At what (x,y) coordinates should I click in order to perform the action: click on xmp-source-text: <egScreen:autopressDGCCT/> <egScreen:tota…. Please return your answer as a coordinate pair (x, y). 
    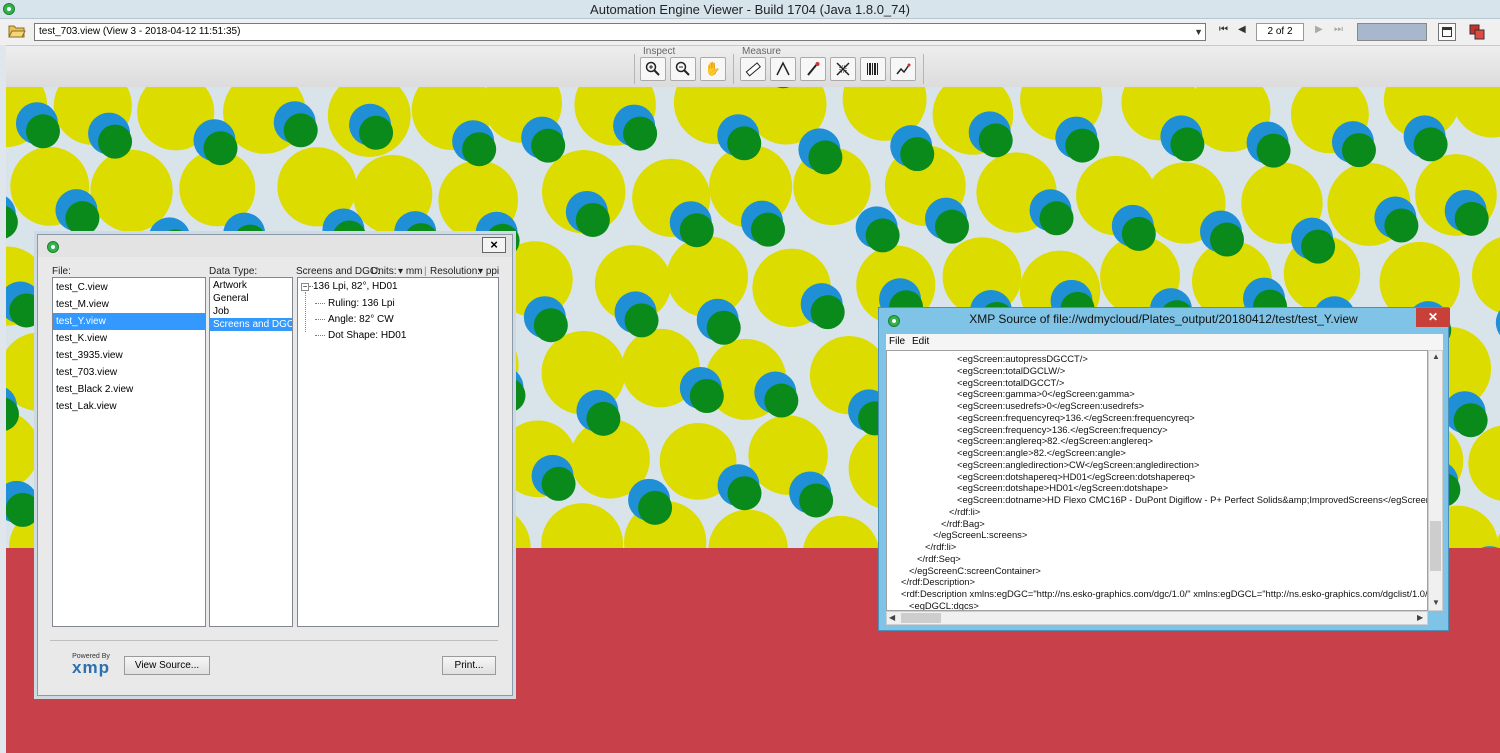
    Looking at the image, I should click on (1157, 480).